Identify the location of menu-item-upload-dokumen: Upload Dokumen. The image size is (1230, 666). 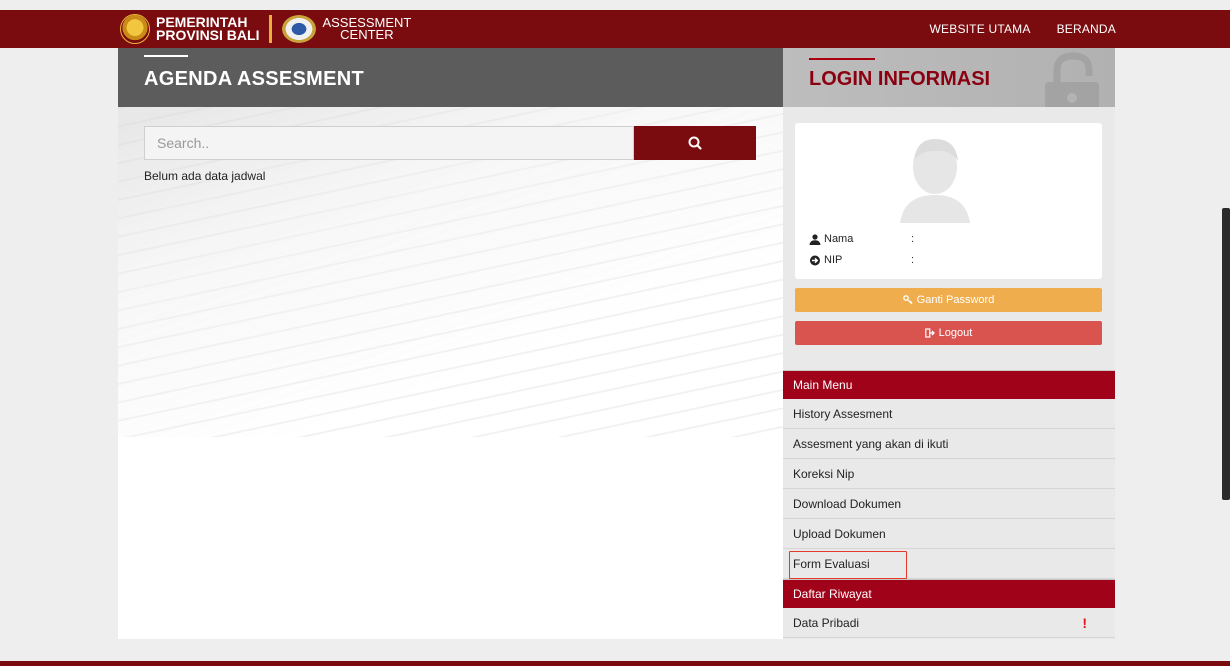
(949, 534).